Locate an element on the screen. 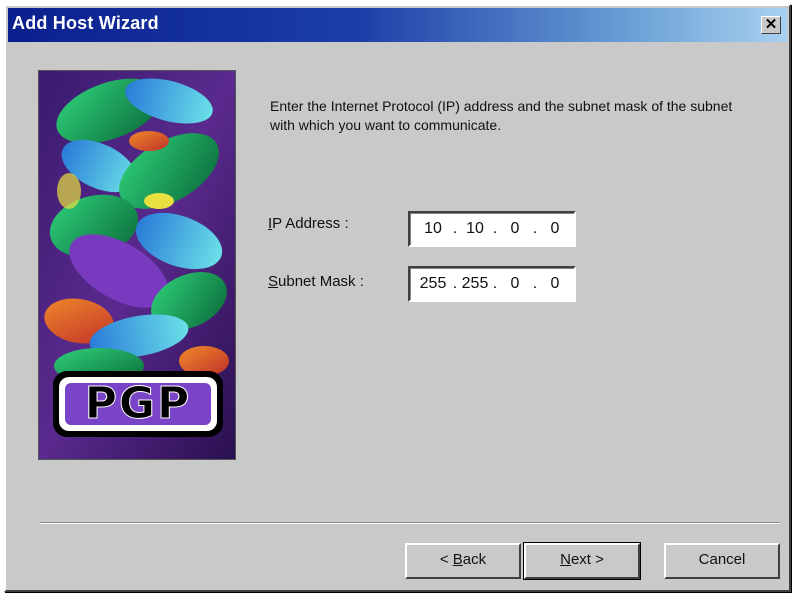 Image resolution: width=795 pixels, height=596 pixels. ip-address-label: IP Address : is located at coordinates (308, 223).